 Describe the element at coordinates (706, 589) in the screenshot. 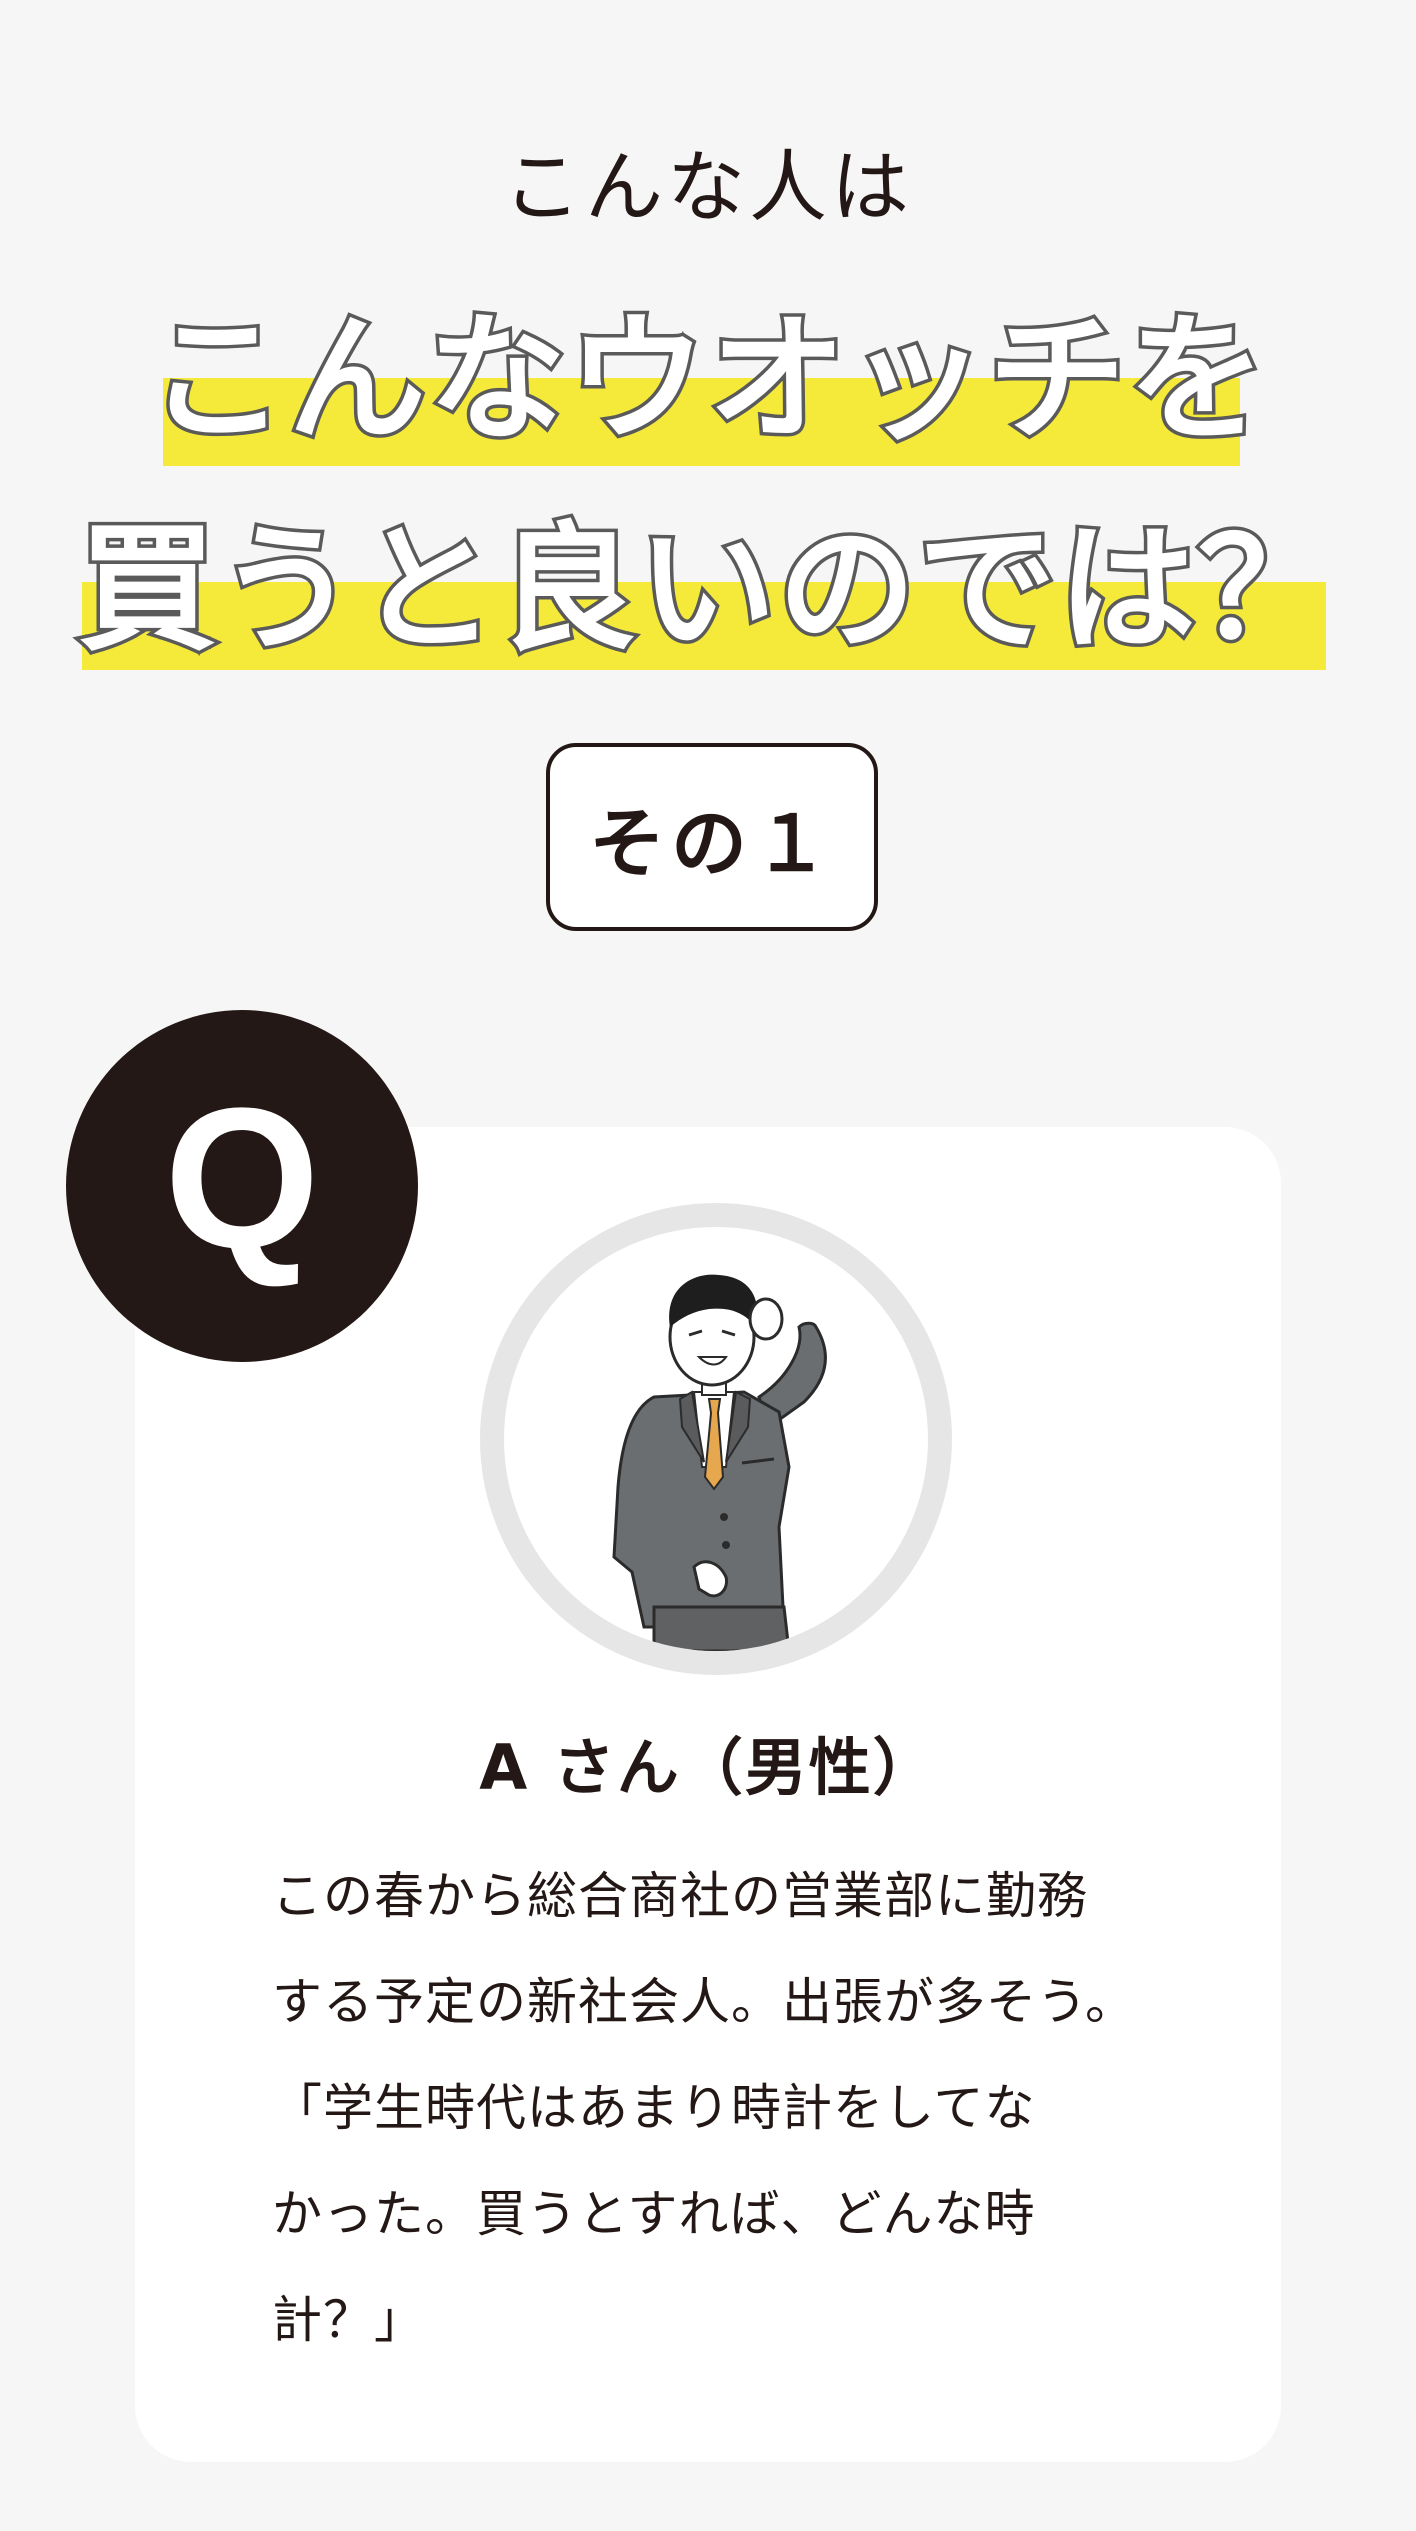

I see `headline-line-2: 買うと良いのでは？` at that location.